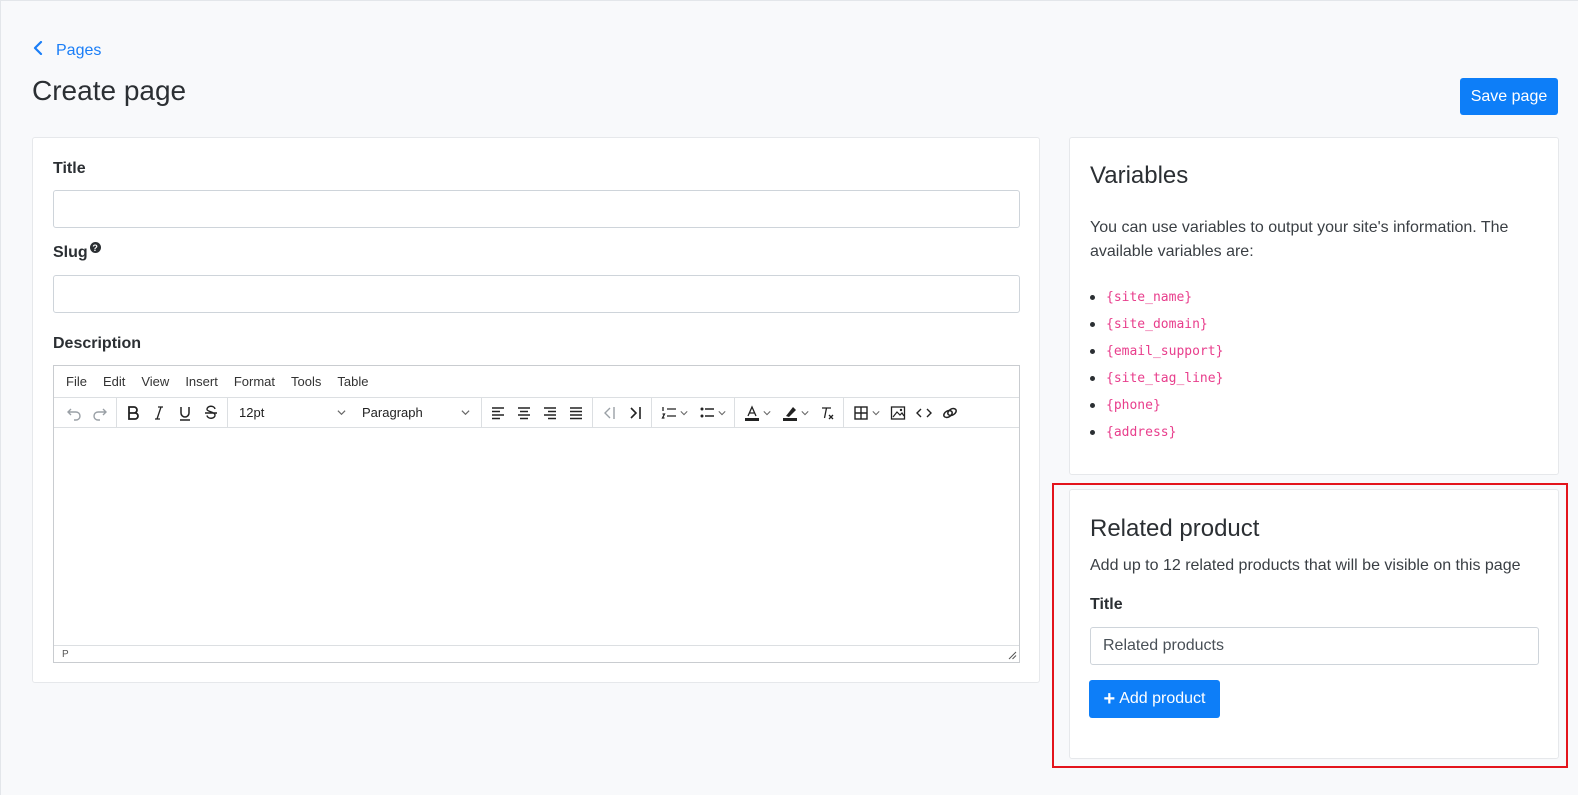 The image size is (1578, 795). I want to click on list-item: {site_tag_line}, so click(1156, 378).